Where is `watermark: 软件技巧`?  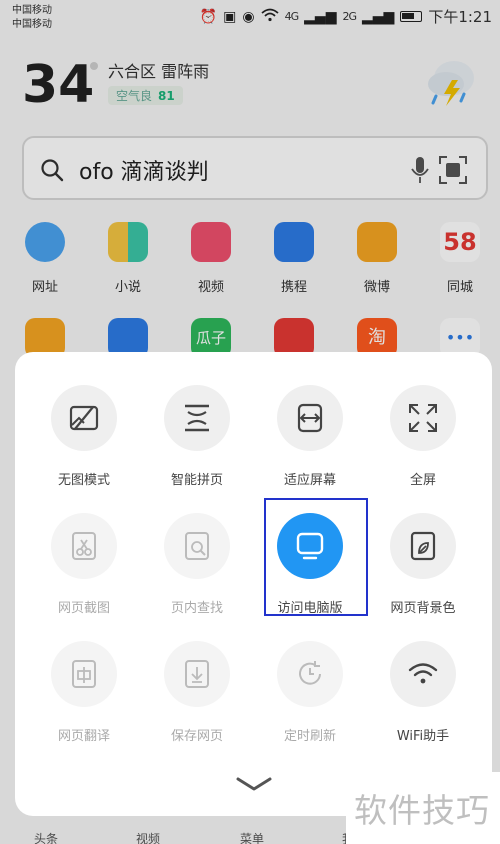
watermark: 软件技巧 is located at coordinates (423, 808).